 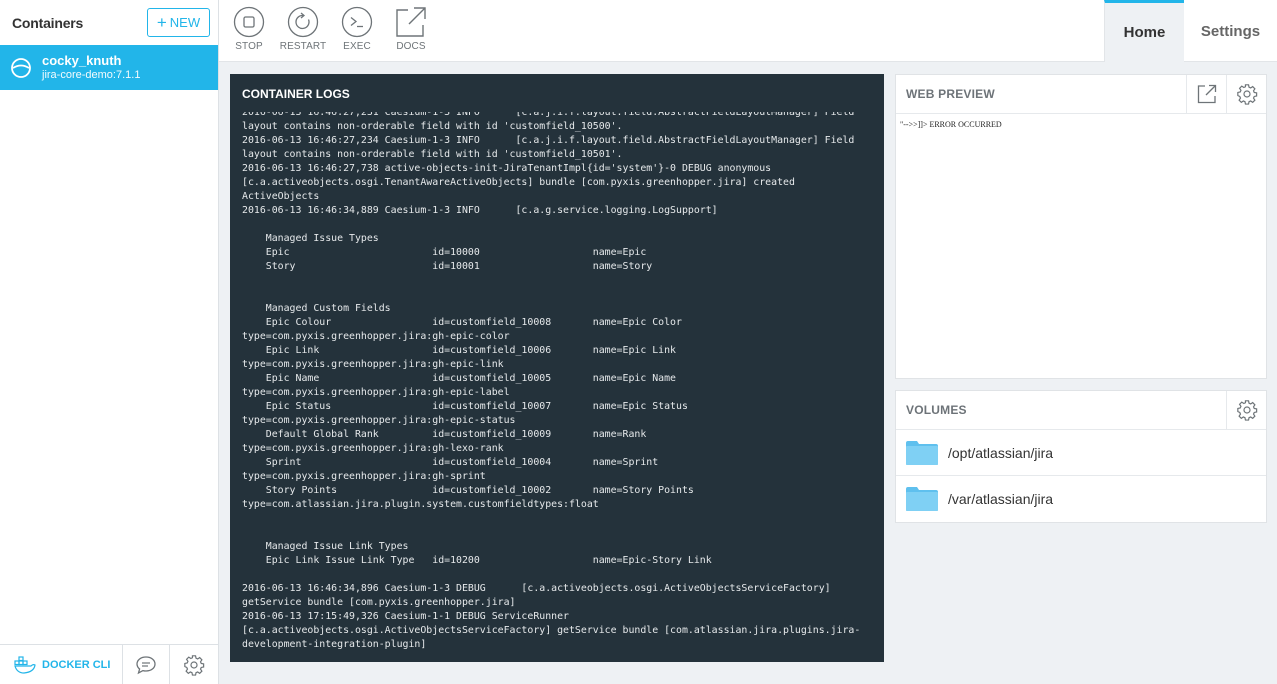 What do you see at coordinates (1001, 499) in the screenshot?
I see `volume-path: /var/atlassian/jira` at bounding box center [1001, 499].